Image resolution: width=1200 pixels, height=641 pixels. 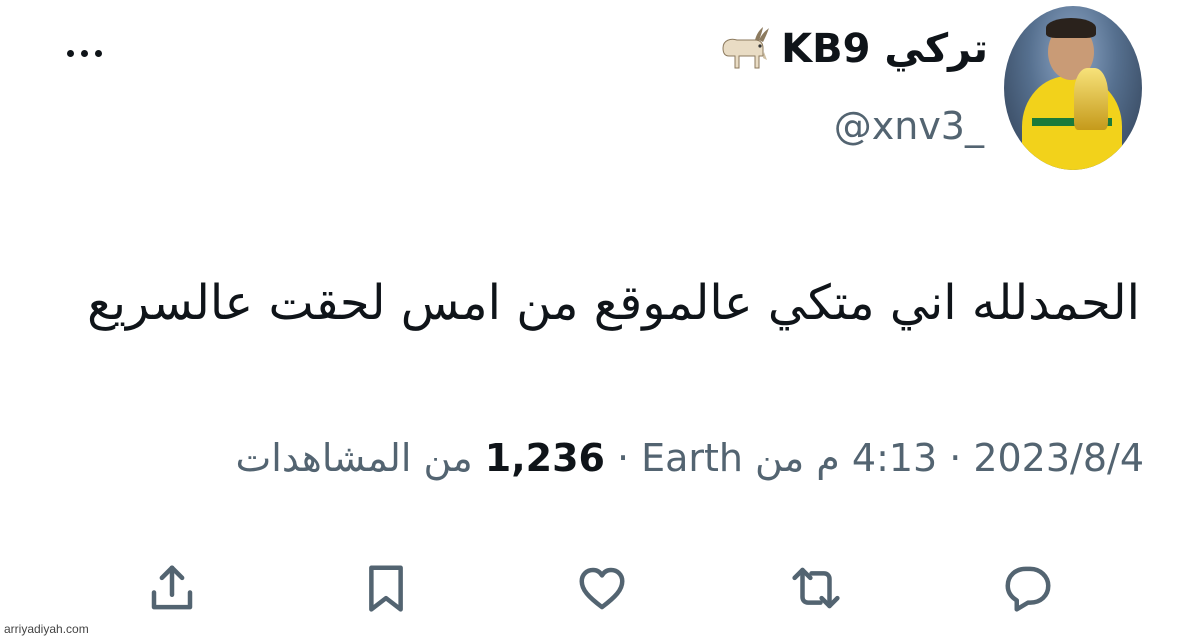 I want to click on action-bar, so click(x=600, y=588).